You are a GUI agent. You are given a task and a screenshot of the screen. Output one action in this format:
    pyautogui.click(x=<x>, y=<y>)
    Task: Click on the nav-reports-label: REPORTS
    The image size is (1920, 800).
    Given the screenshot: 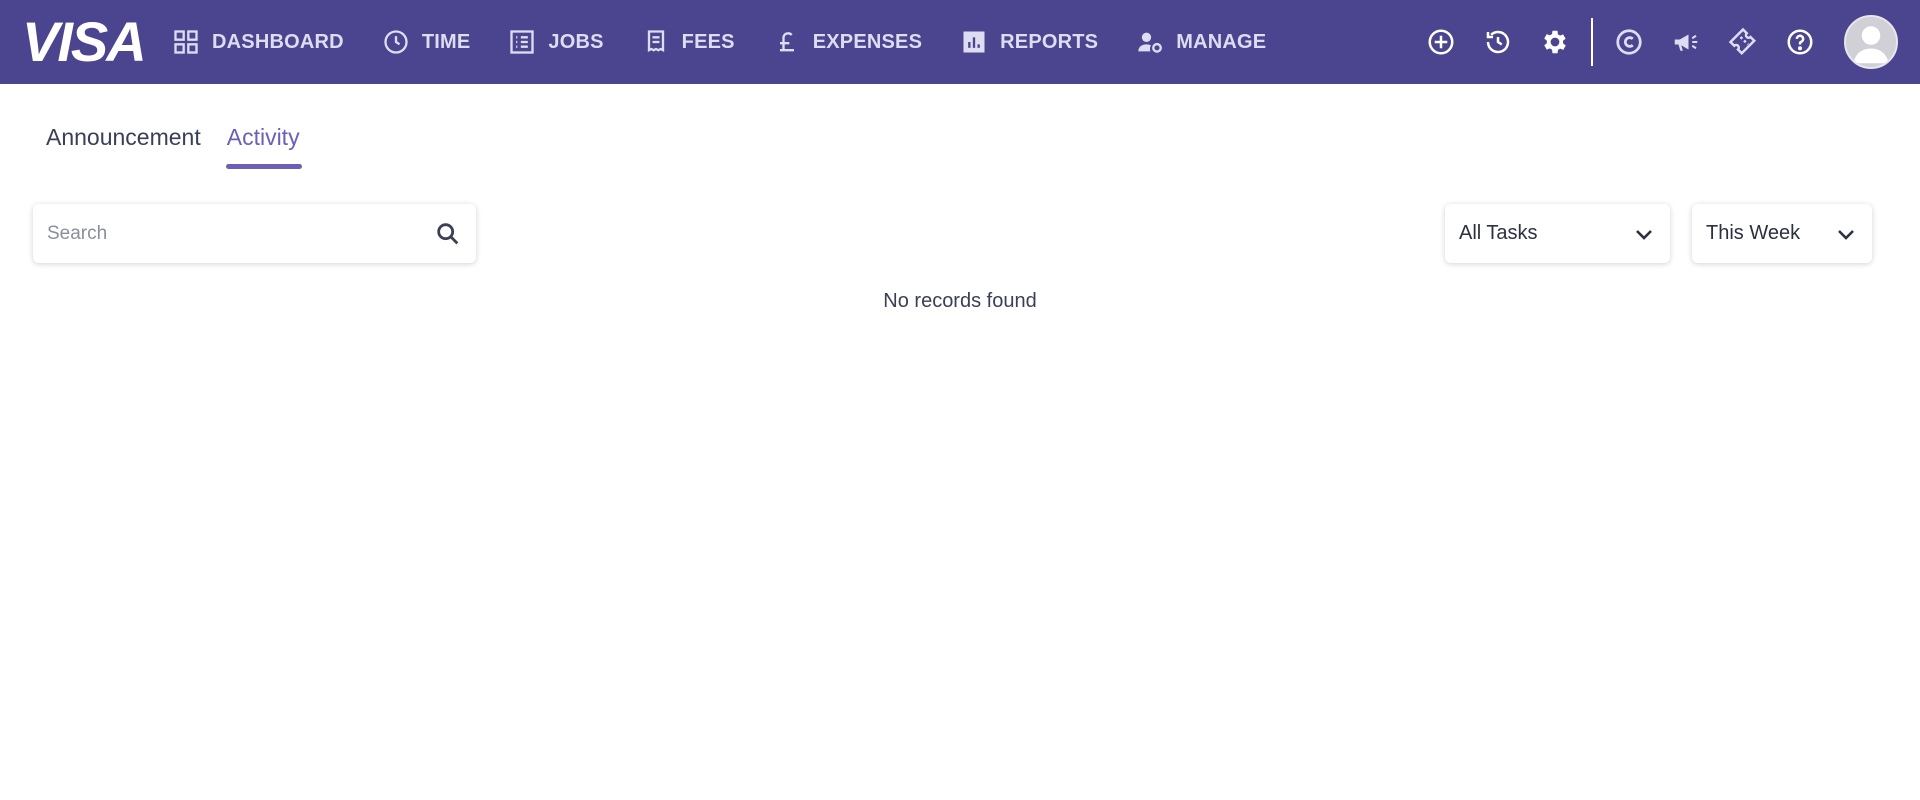 What is the action you would take?
    pyautogui.click(x=1049, y=41)
    